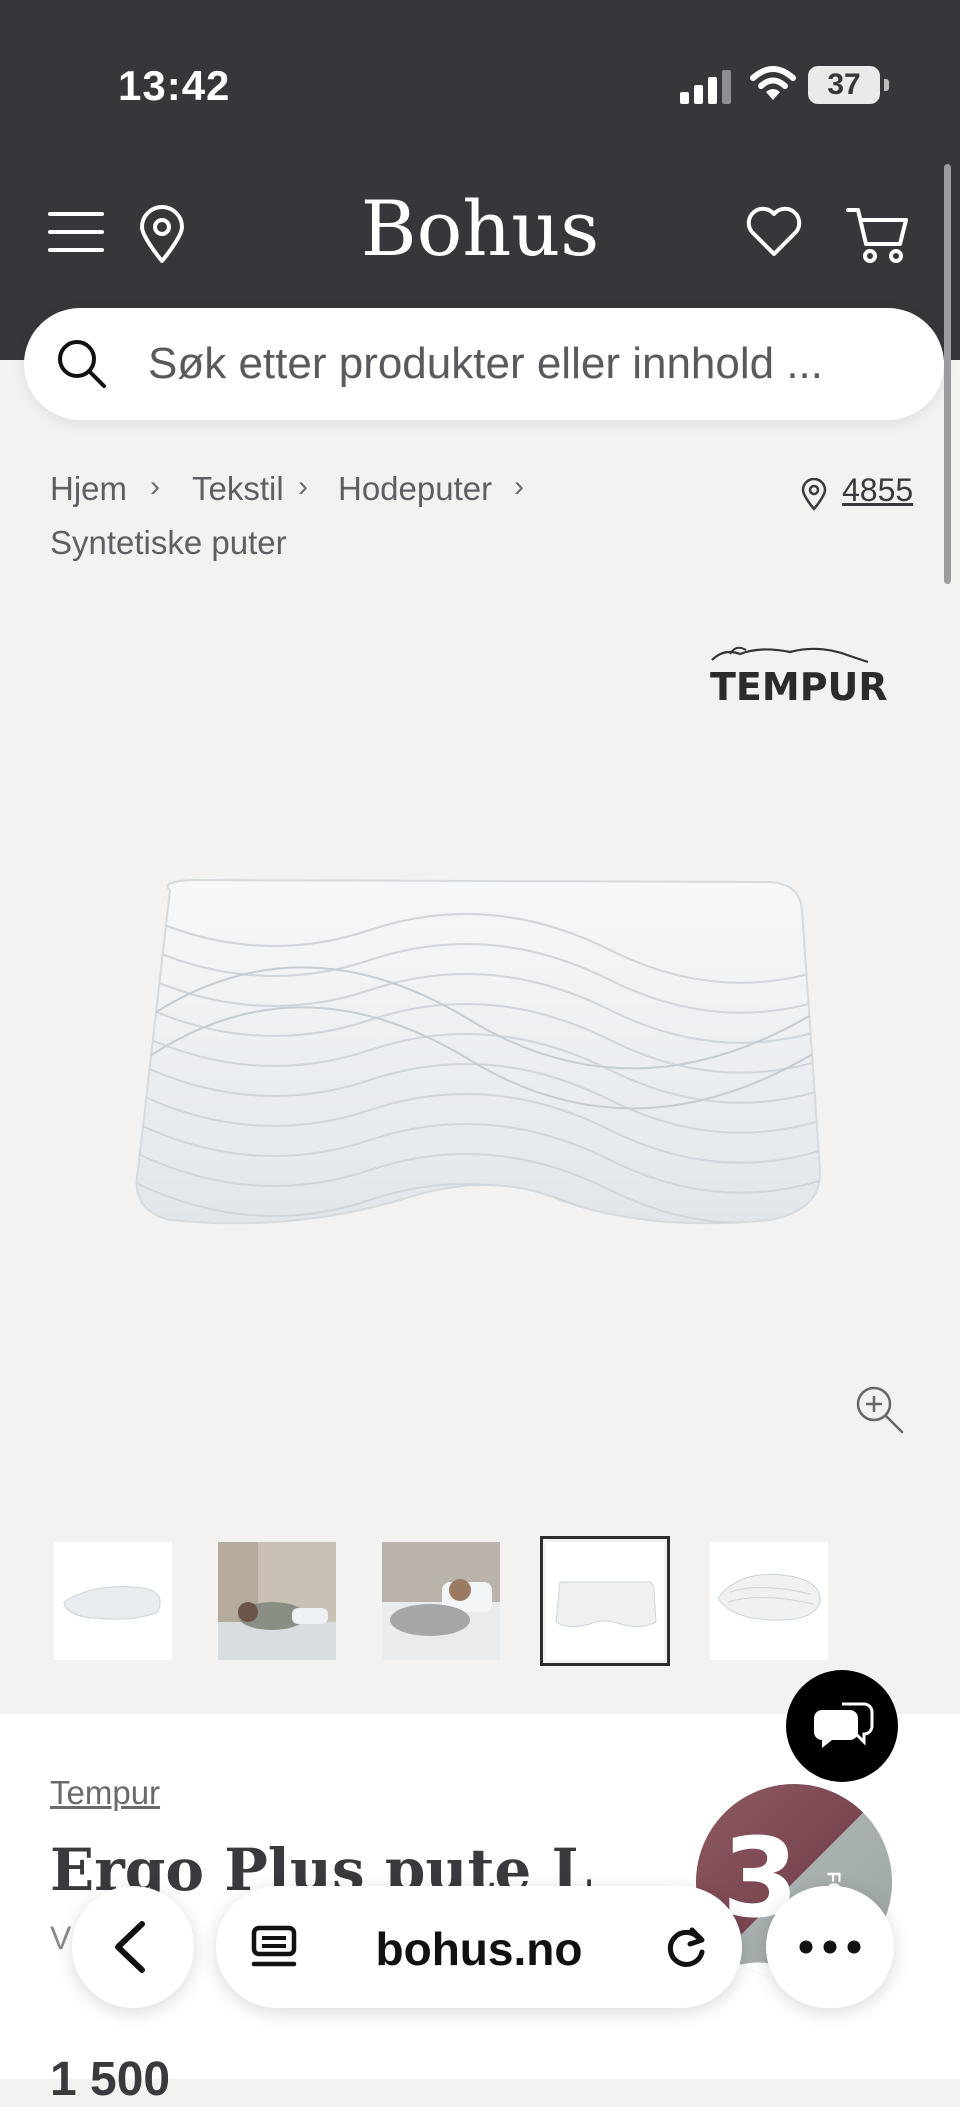 This screenshot has height=2107, width=960. Describe the element at coordinates (110, 2079) in the screenshot. I see `product-price: 1 500` at that location.